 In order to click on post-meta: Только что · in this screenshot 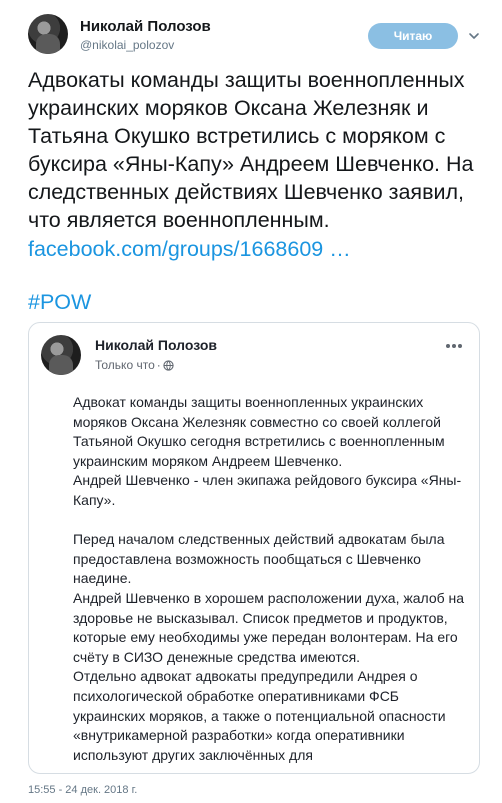, I will do `click(134, 365)`.